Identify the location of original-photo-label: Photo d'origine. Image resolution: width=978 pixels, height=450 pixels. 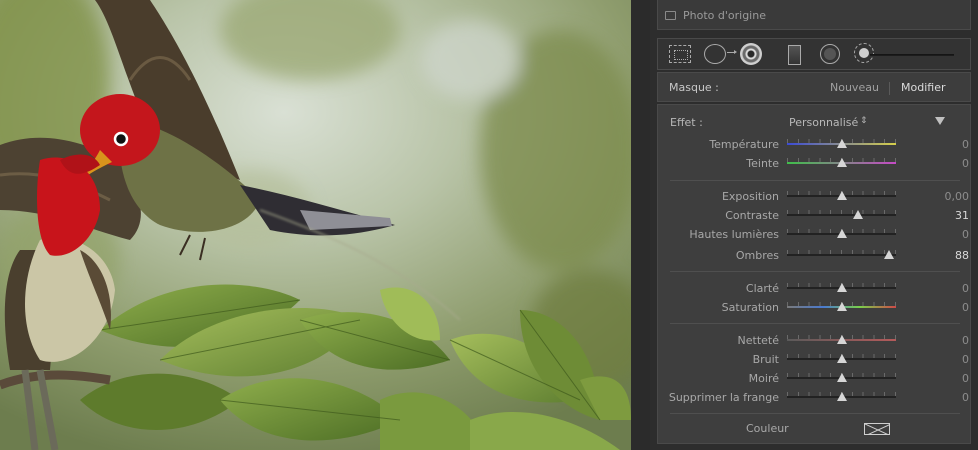
(724, 15).